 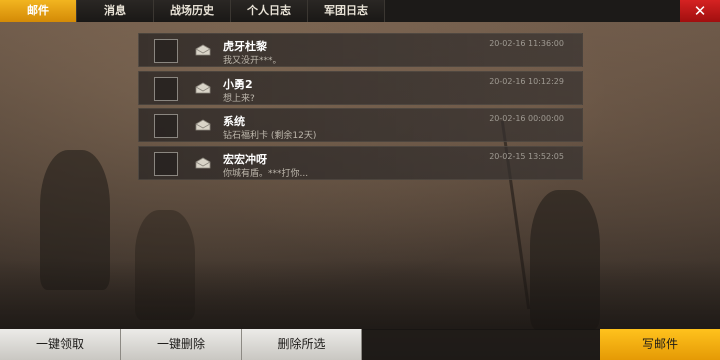 I want to click on mail-time: 20-02-15 13:52:05, so click(x=526, y=156).